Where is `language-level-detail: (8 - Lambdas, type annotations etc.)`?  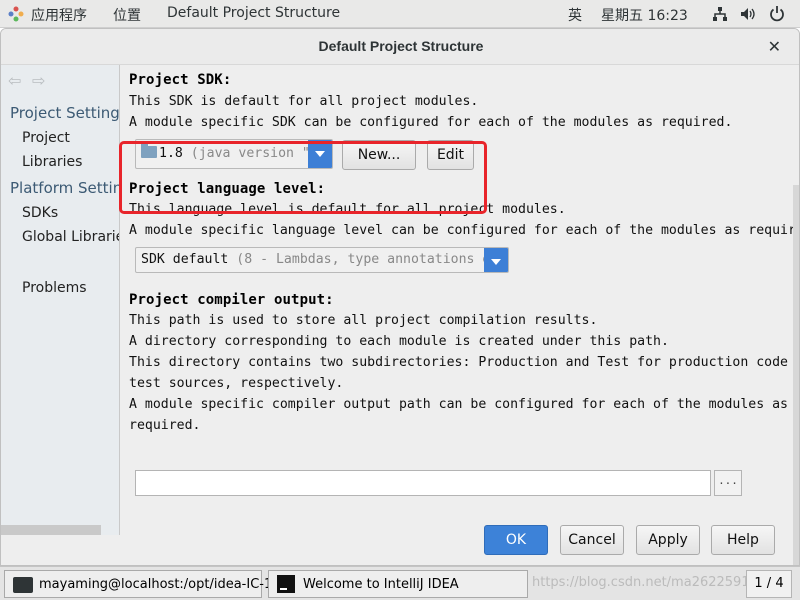 language-level-detail: (8 - Lambdas, type annotations etc.) is located at coordinates (372, 259).